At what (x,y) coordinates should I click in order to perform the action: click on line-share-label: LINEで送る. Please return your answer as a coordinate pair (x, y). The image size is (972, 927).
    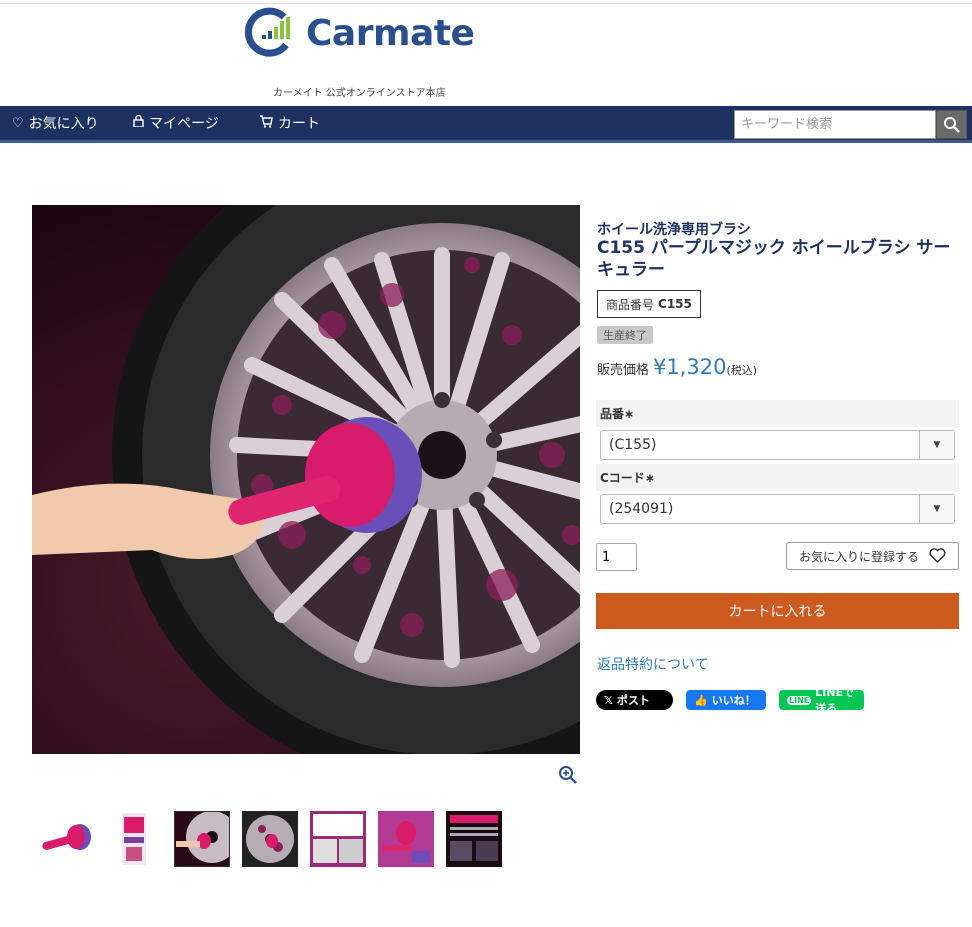
    Looking at the image, I should click on (835, 700).